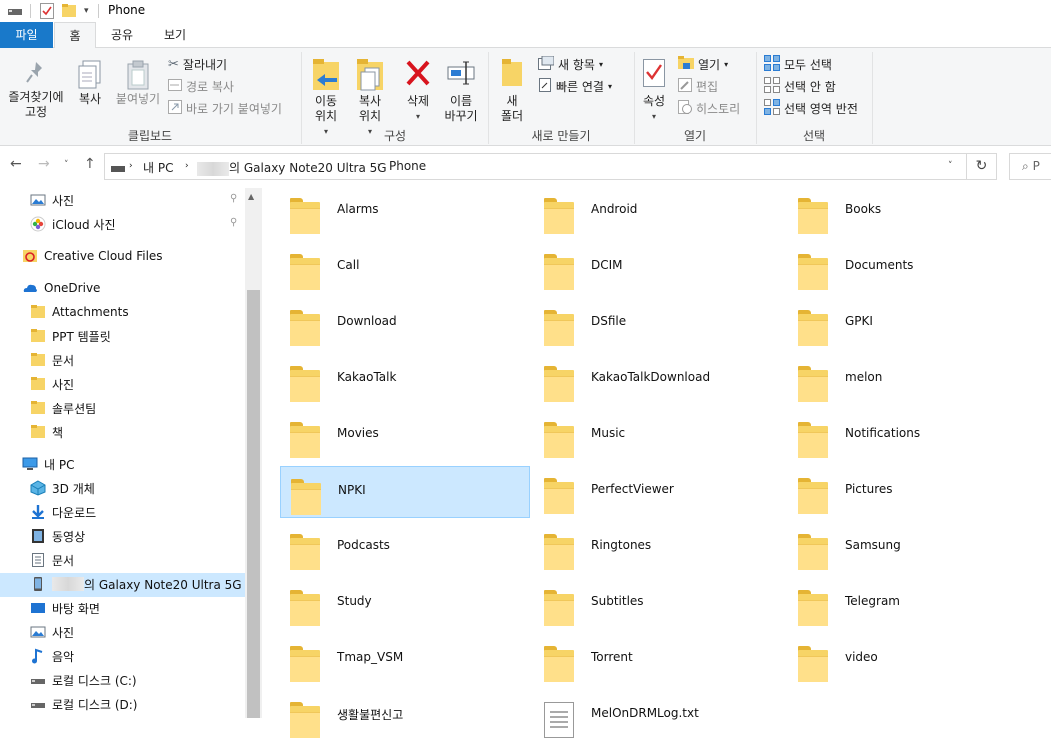 The height and width of the screenshot is (742, 1051). I want to click on folder-item: Pictures, so click(913, 492).